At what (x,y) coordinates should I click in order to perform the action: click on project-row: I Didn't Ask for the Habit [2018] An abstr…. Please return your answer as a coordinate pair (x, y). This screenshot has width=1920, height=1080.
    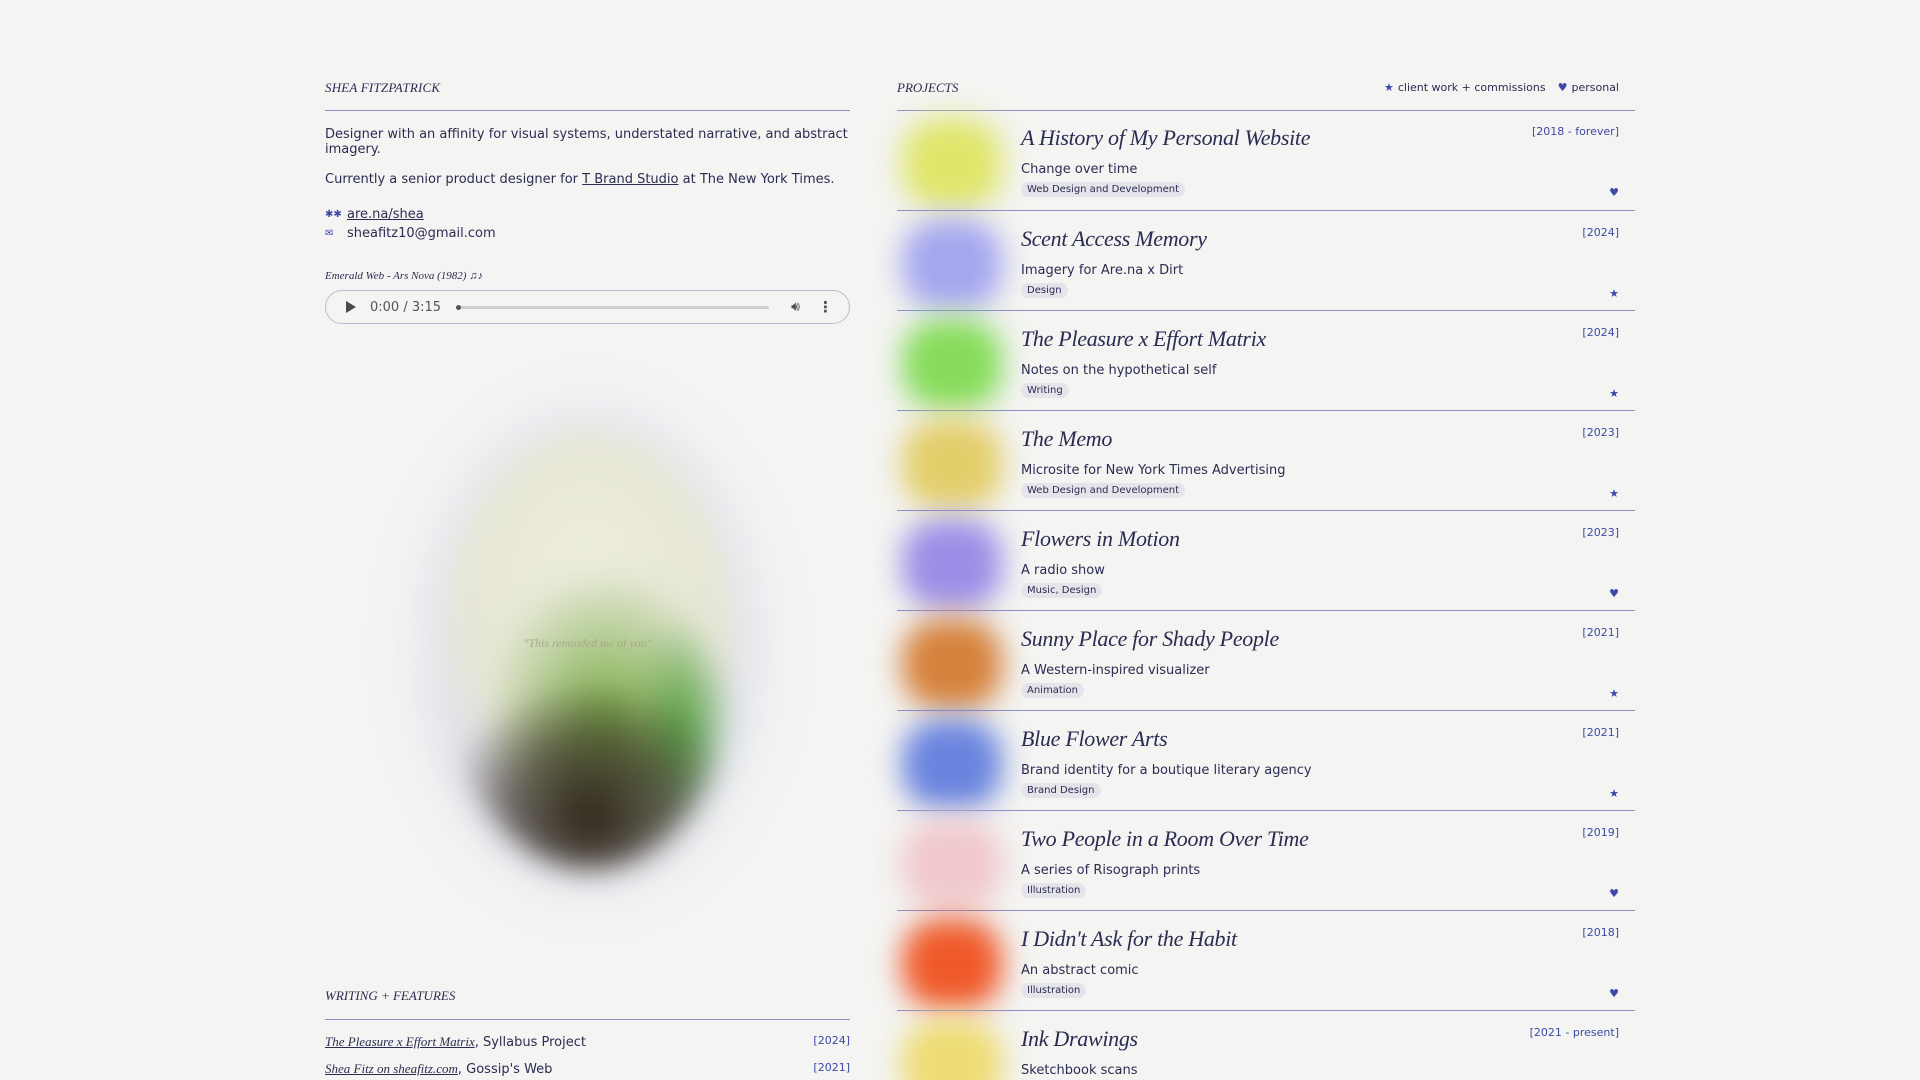
    Looking at the image, I should click on (1266, 960).